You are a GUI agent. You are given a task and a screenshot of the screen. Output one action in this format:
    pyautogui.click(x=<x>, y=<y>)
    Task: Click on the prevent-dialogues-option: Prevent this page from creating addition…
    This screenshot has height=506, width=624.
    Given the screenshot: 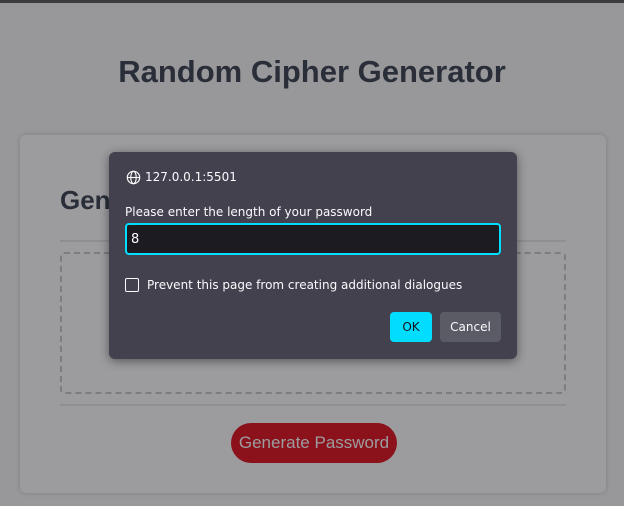 What is the action you would take?
    pyautogui.click(x=293, y=285)
    